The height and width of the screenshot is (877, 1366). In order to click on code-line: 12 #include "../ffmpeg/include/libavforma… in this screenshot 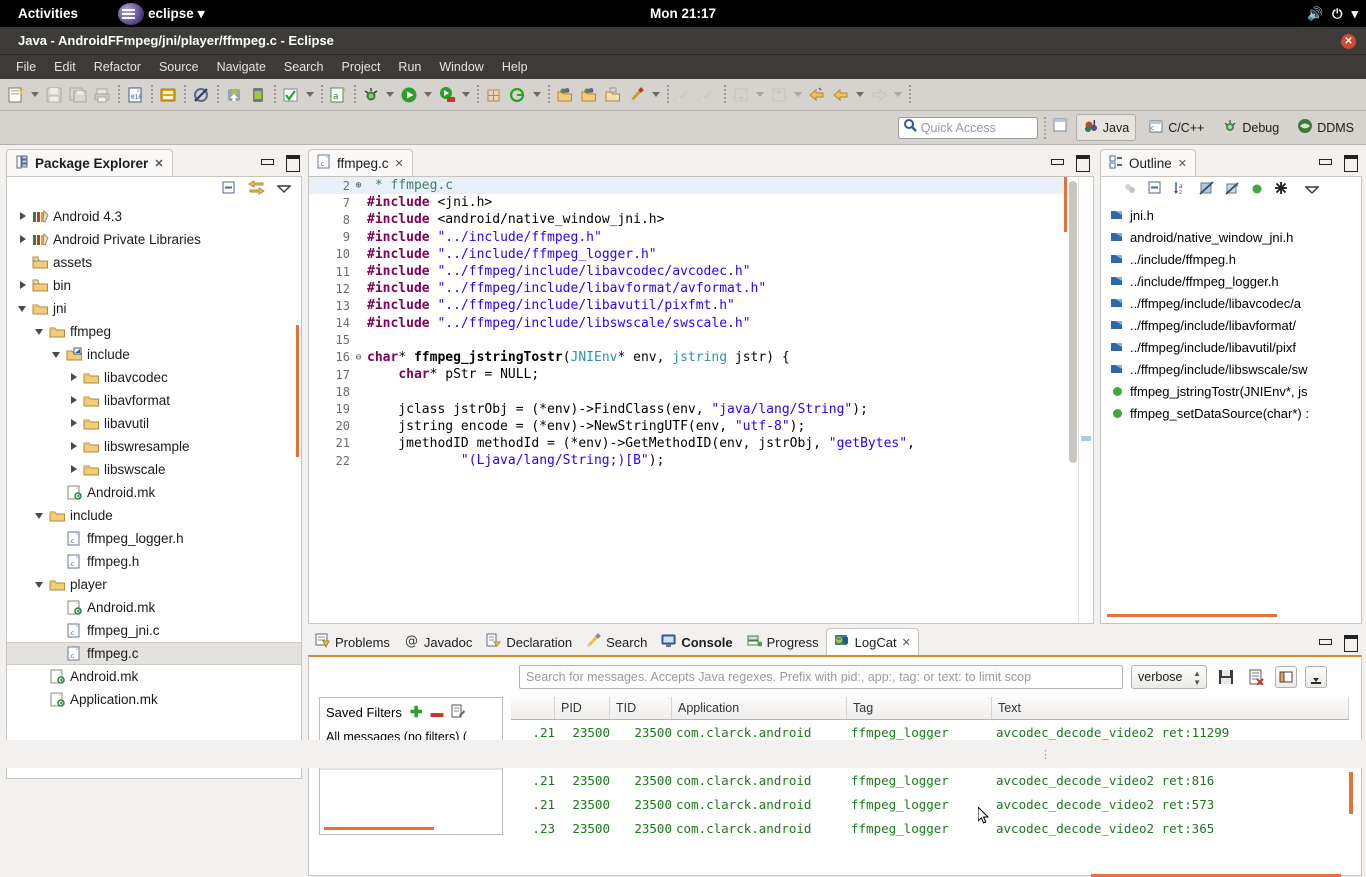, I will do `click(701, 288)`.